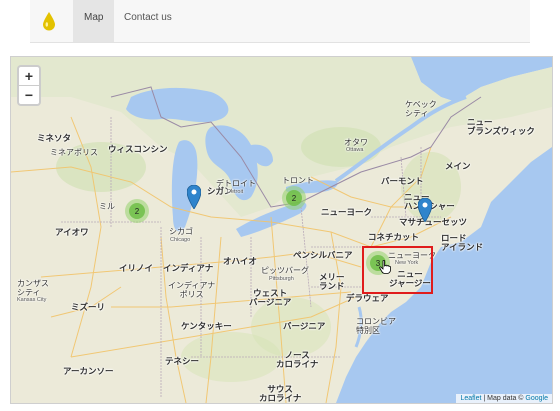 This screenshot has width=560, height=411. What do you see at coordinates (397, 270) in the screenshot?
I see `highlight-box` at bounding box center [397, 270].